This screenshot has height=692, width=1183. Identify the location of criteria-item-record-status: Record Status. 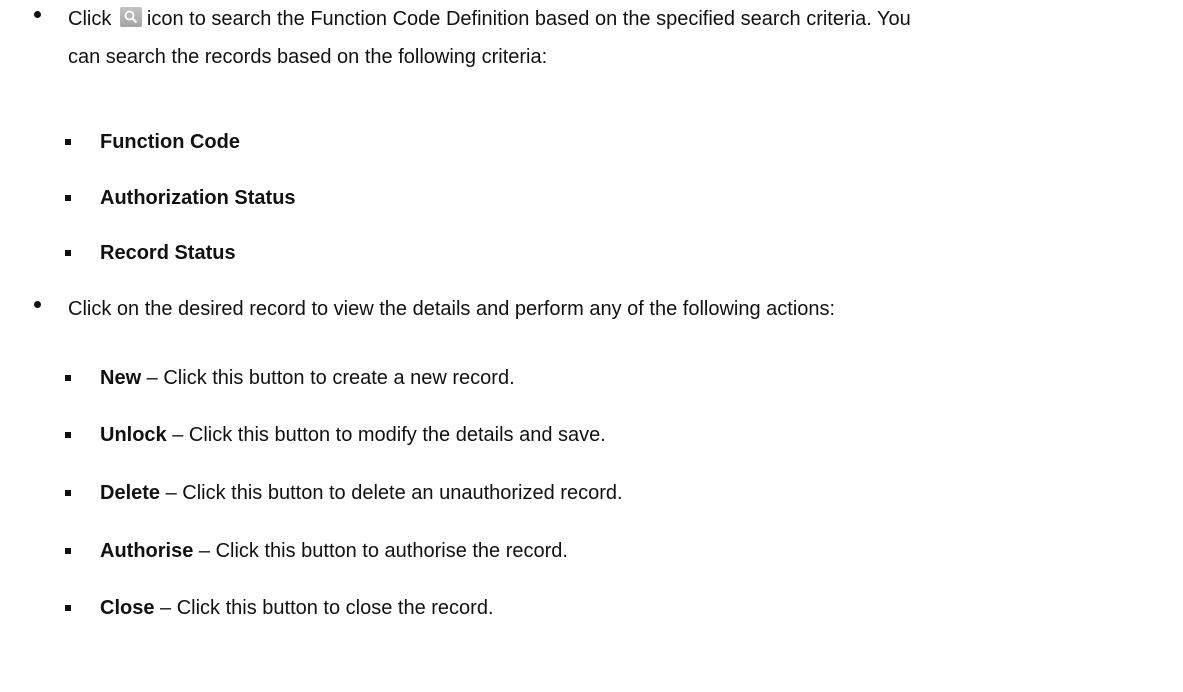
(150, 253).